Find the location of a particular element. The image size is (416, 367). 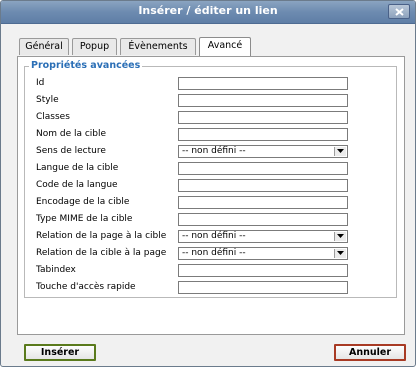

target-language-input is located at coordinates (263, 168).